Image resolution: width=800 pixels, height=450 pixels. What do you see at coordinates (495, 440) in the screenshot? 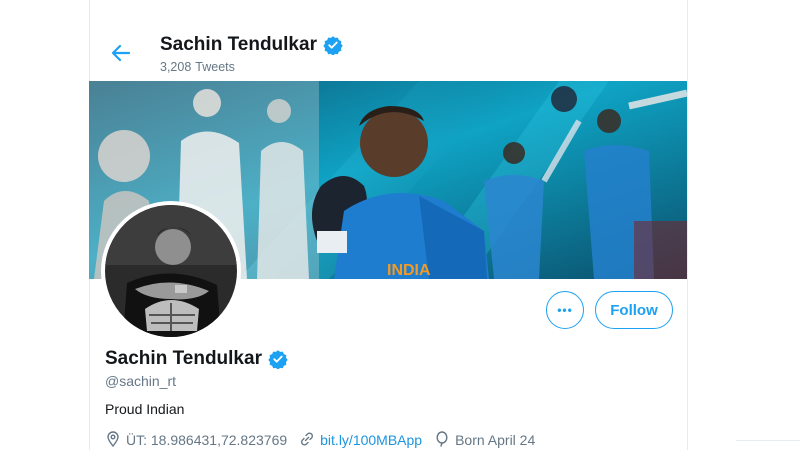
I see `born-text: Born April 24` at bounding box center [495, 440].